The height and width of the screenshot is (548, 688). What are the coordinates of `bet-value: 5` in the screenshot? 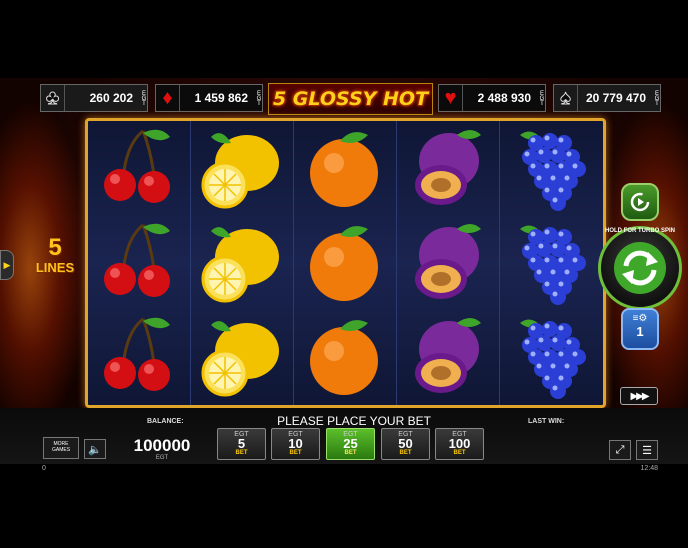 It's located at (241, 443).